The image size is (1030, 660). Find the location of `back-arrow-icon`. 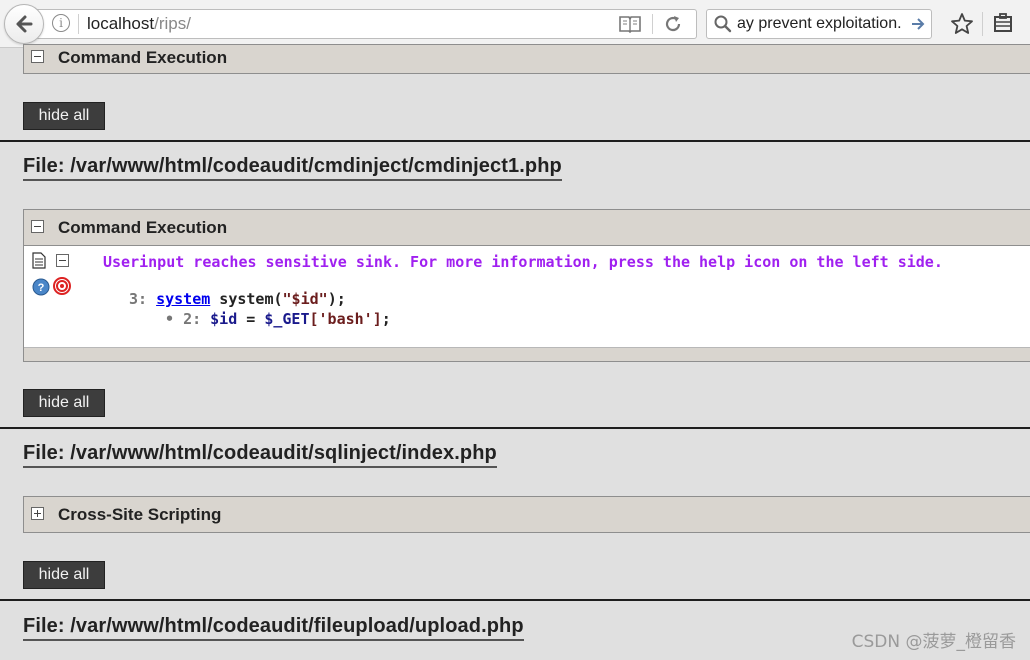

back-arrow-icon is located at coordinates (24, 24).